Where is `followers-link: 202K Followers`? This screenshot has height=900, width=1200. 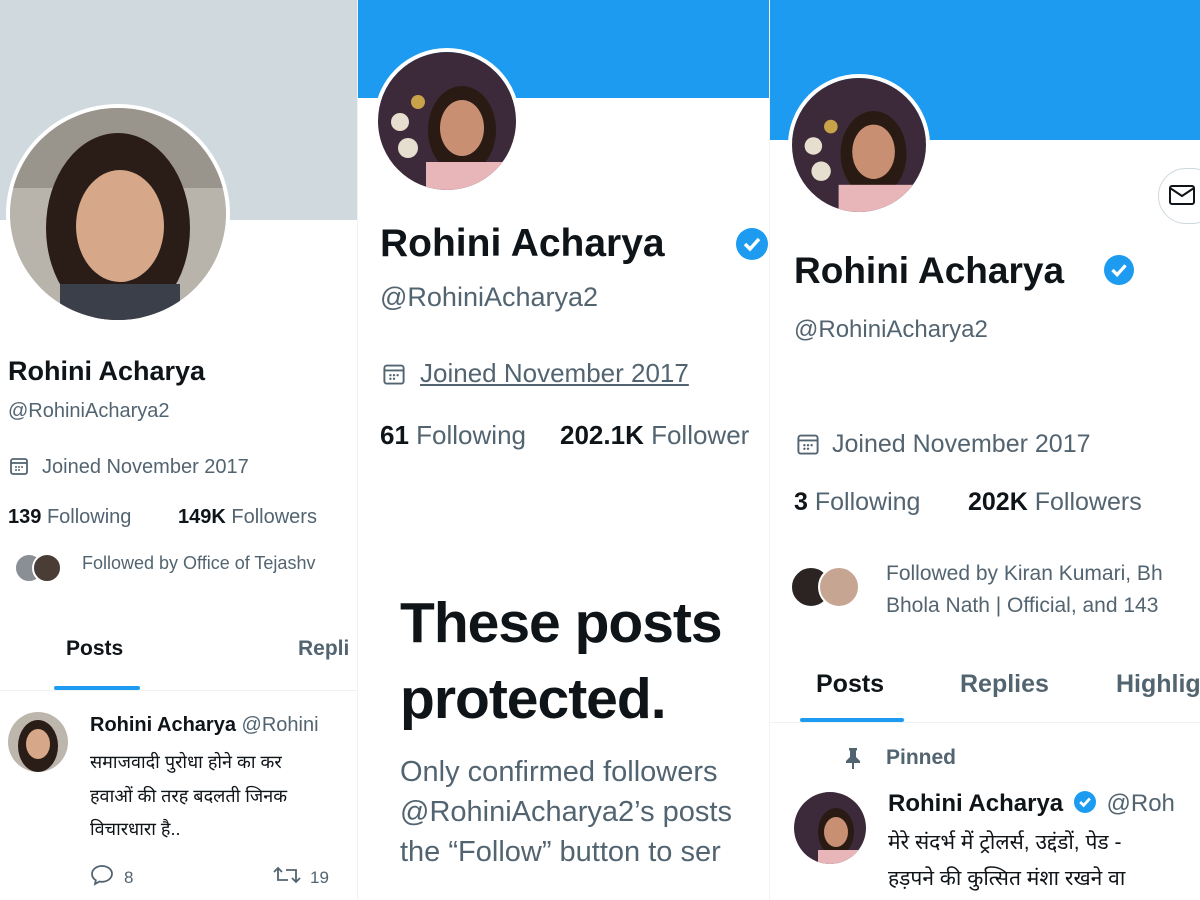 followers-link: 202K Followers is located at coordinates (1055, 502).